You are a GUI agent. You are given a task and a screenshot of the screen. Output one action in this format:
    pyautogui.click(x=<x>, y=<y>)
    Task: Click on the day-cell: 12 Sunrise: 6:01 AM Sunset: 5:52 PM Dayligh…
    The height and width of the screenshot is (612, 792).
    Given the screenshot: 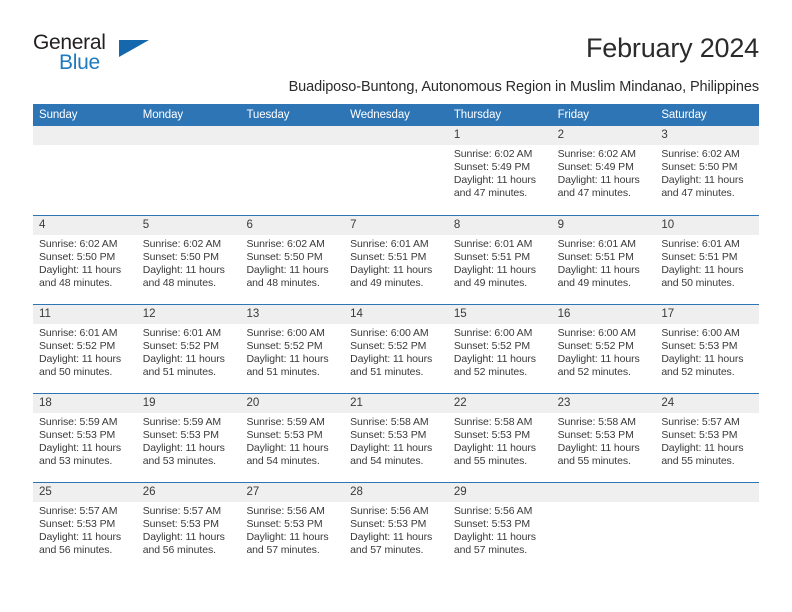 What is the action you would take?
    pyautogui.click(x=188, y=349)
    